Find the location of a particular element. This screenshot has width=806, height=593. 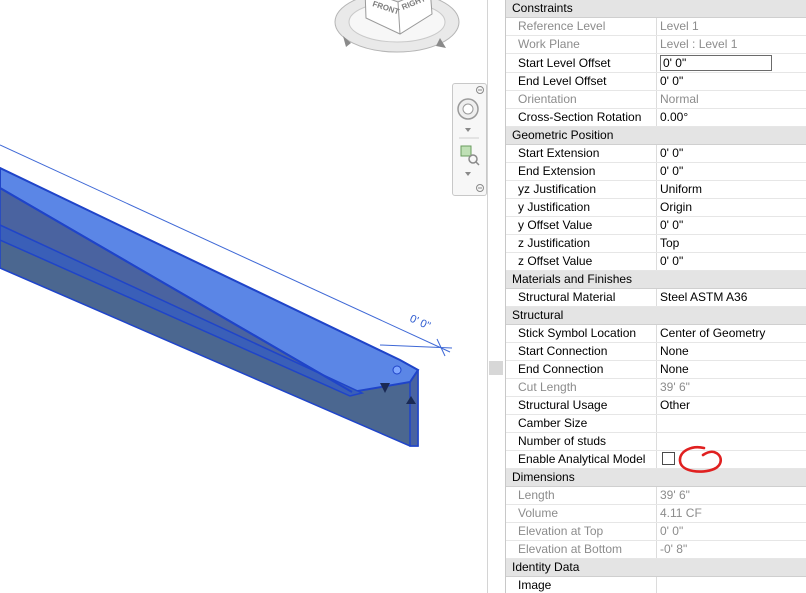

property-name: Start Connection is located at coordinates (581, 351).